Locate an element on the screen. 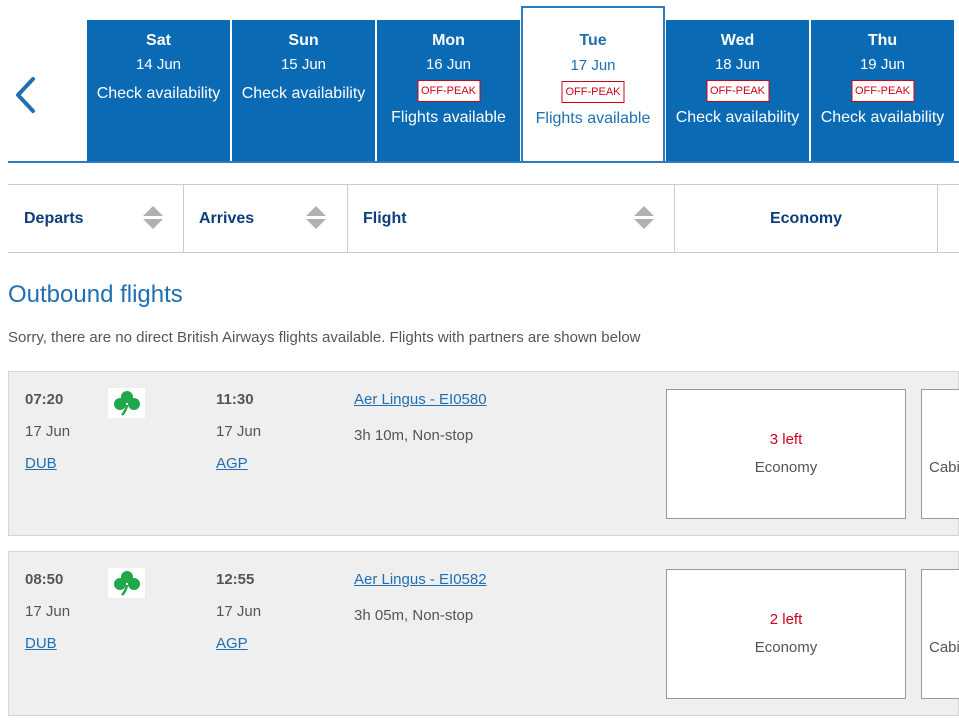  chevron-left-icon is located at coordinates (25, 95).